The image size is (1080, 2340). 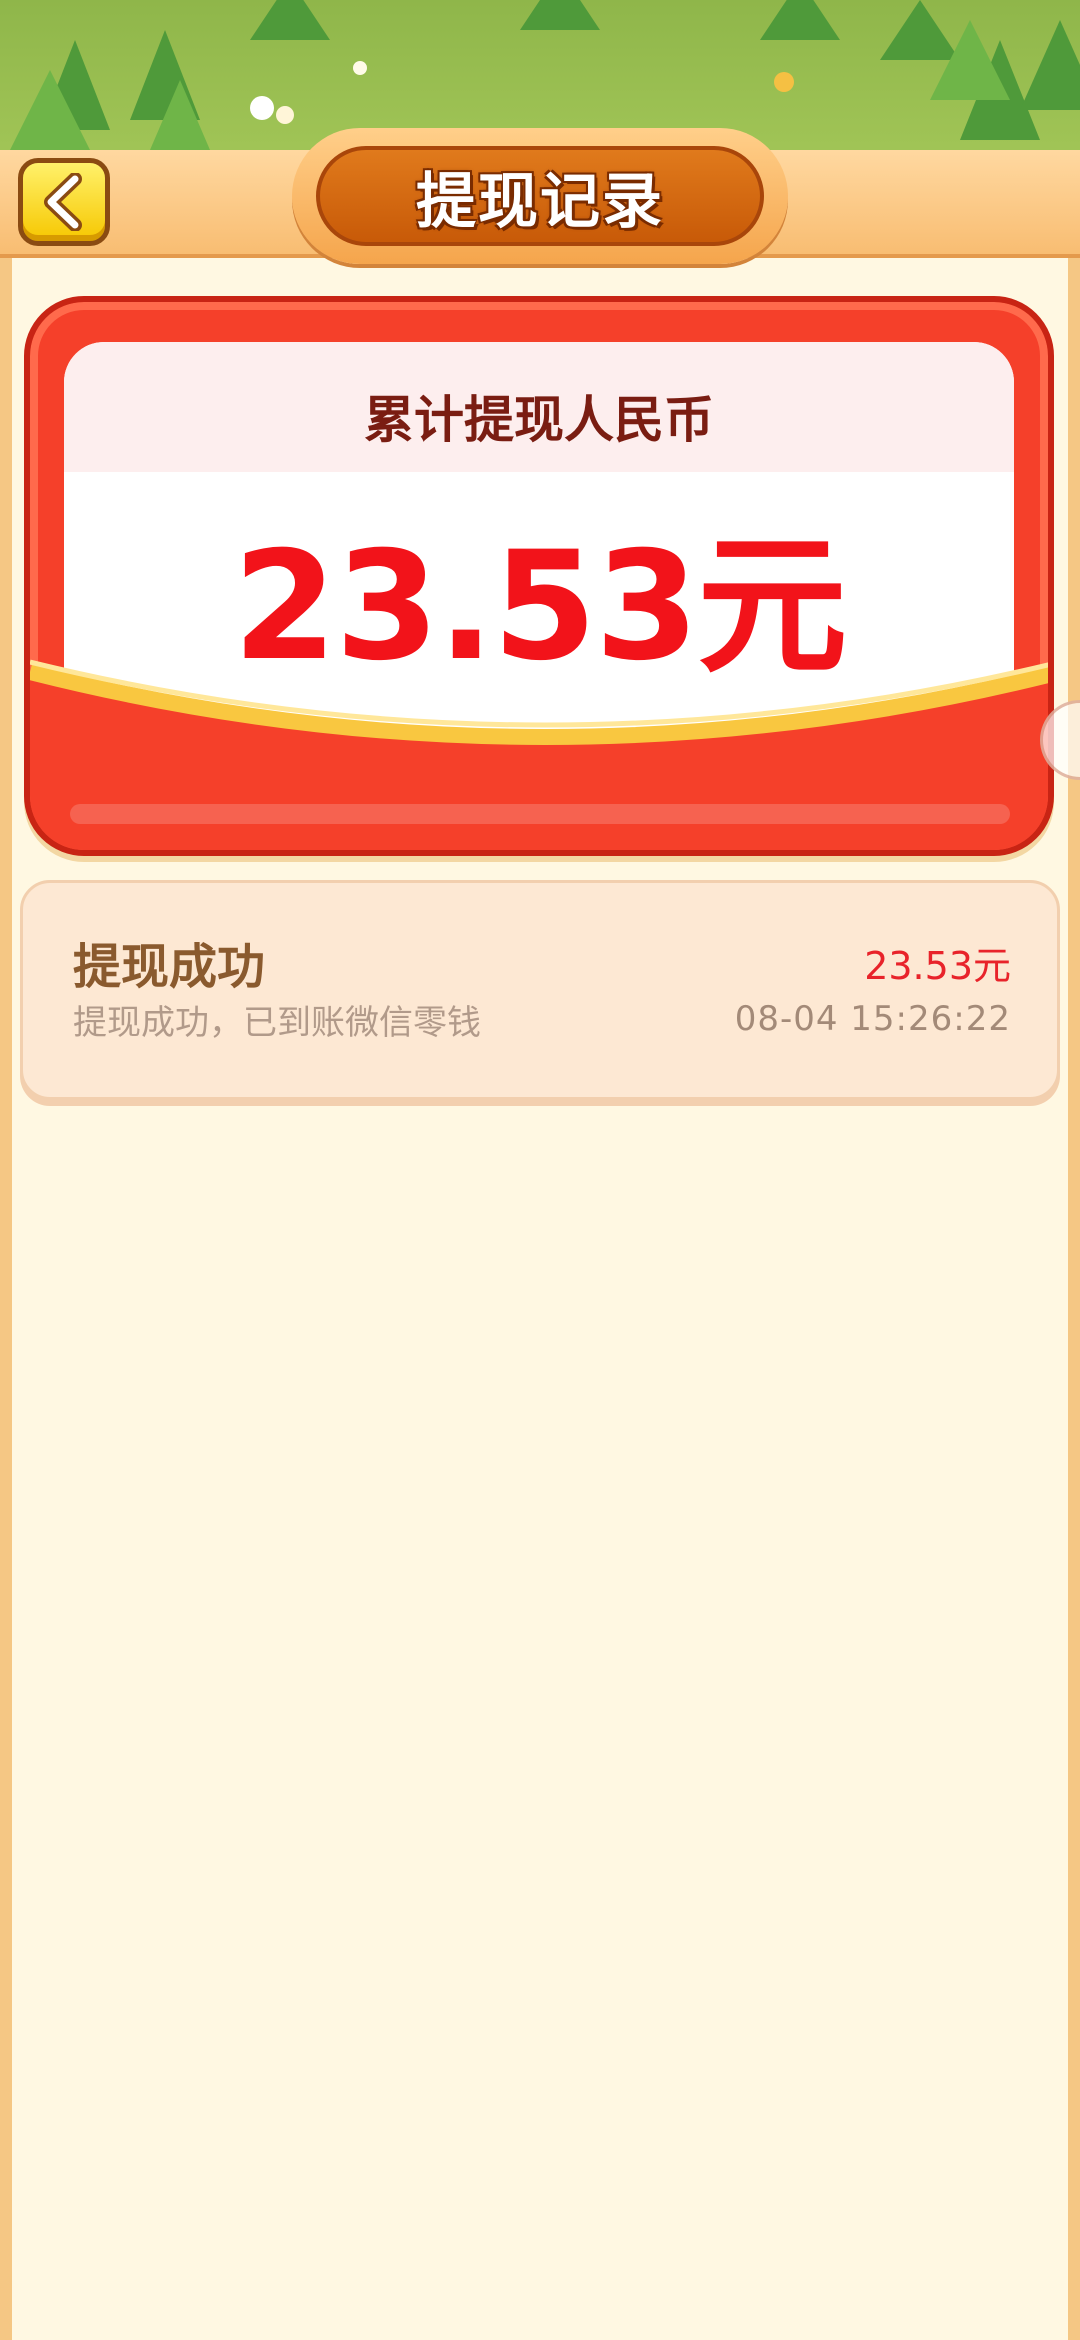 I want to click on page-title: 提现记录, so click(x=540, y=201).